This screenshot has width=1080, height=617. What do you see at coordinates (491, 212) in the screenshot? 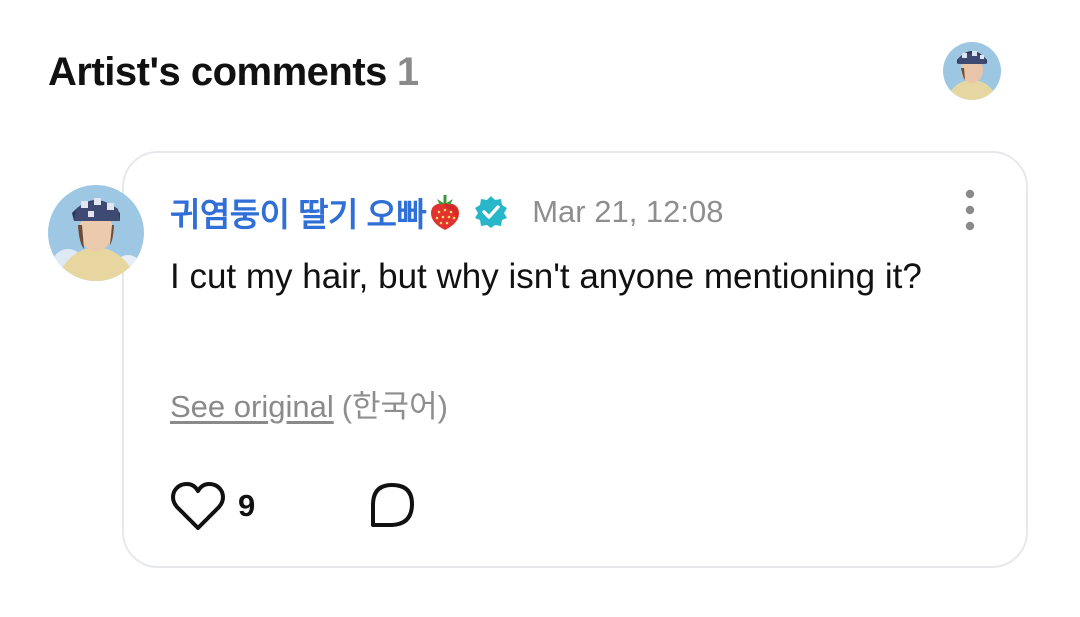
I see `verified-badge-icon` at bounding box center [491, 212].